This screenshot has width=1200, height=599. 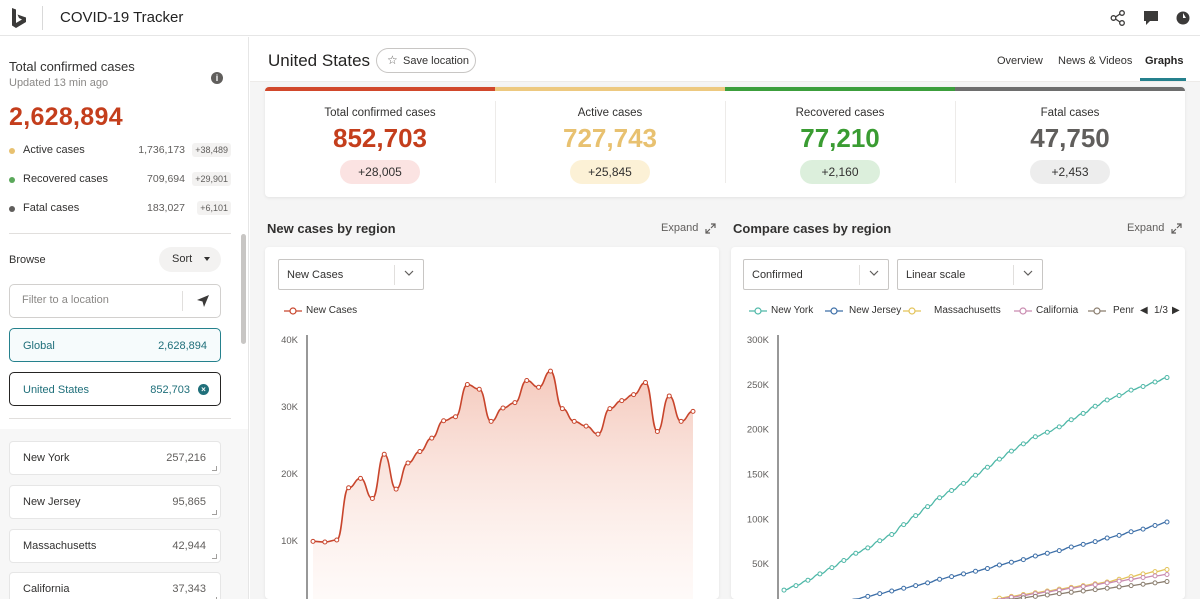 I want to click on caret-down-icon, so click(x=207, y=259).